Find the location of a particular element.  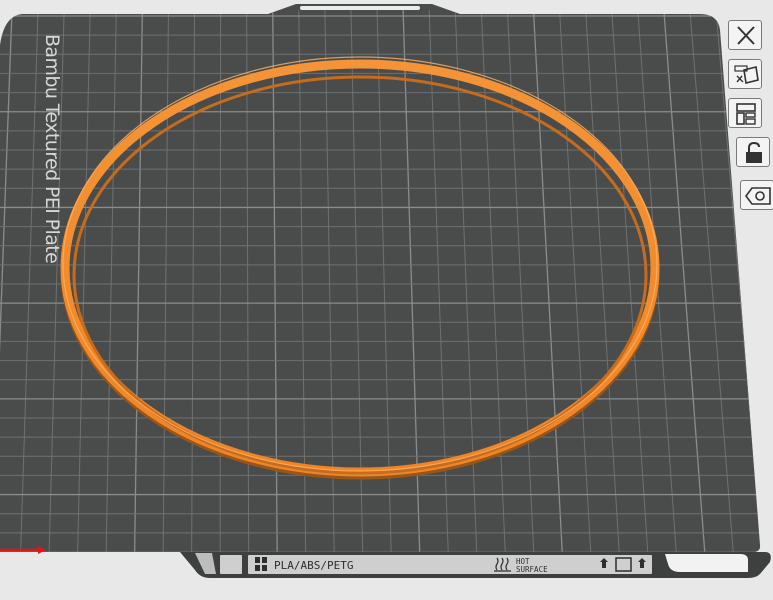

close-icon is located at coordinates (746, 36).